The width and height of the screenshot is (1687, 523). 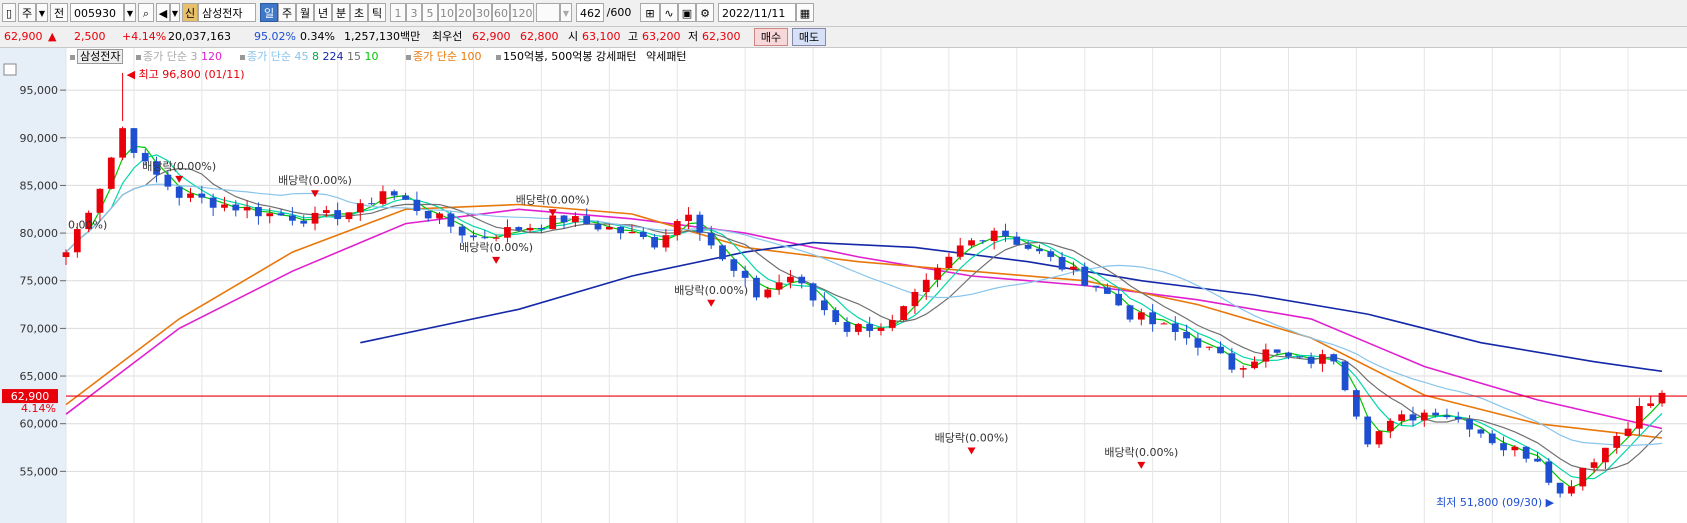 I want to click on legend-ma-mid-label: 종가 단순 45, so click(x=278, y=56).